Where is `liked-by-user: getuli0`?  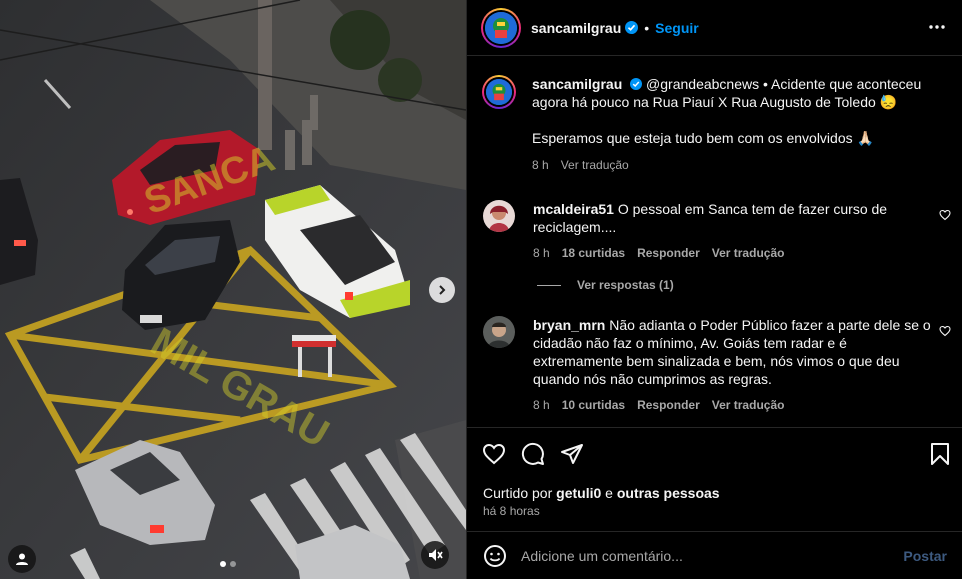 liked-by-user: getuli0 is located at coordinates (578, 493).